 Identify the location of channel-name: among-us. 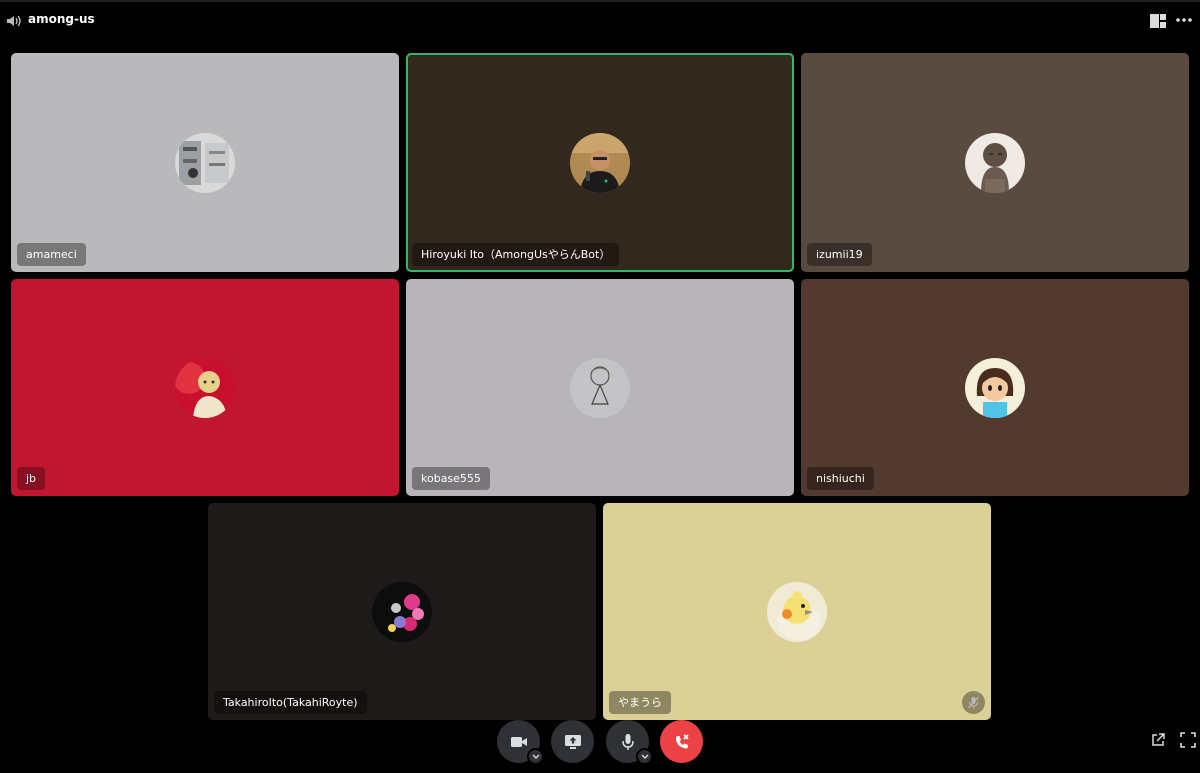
(61, 19).